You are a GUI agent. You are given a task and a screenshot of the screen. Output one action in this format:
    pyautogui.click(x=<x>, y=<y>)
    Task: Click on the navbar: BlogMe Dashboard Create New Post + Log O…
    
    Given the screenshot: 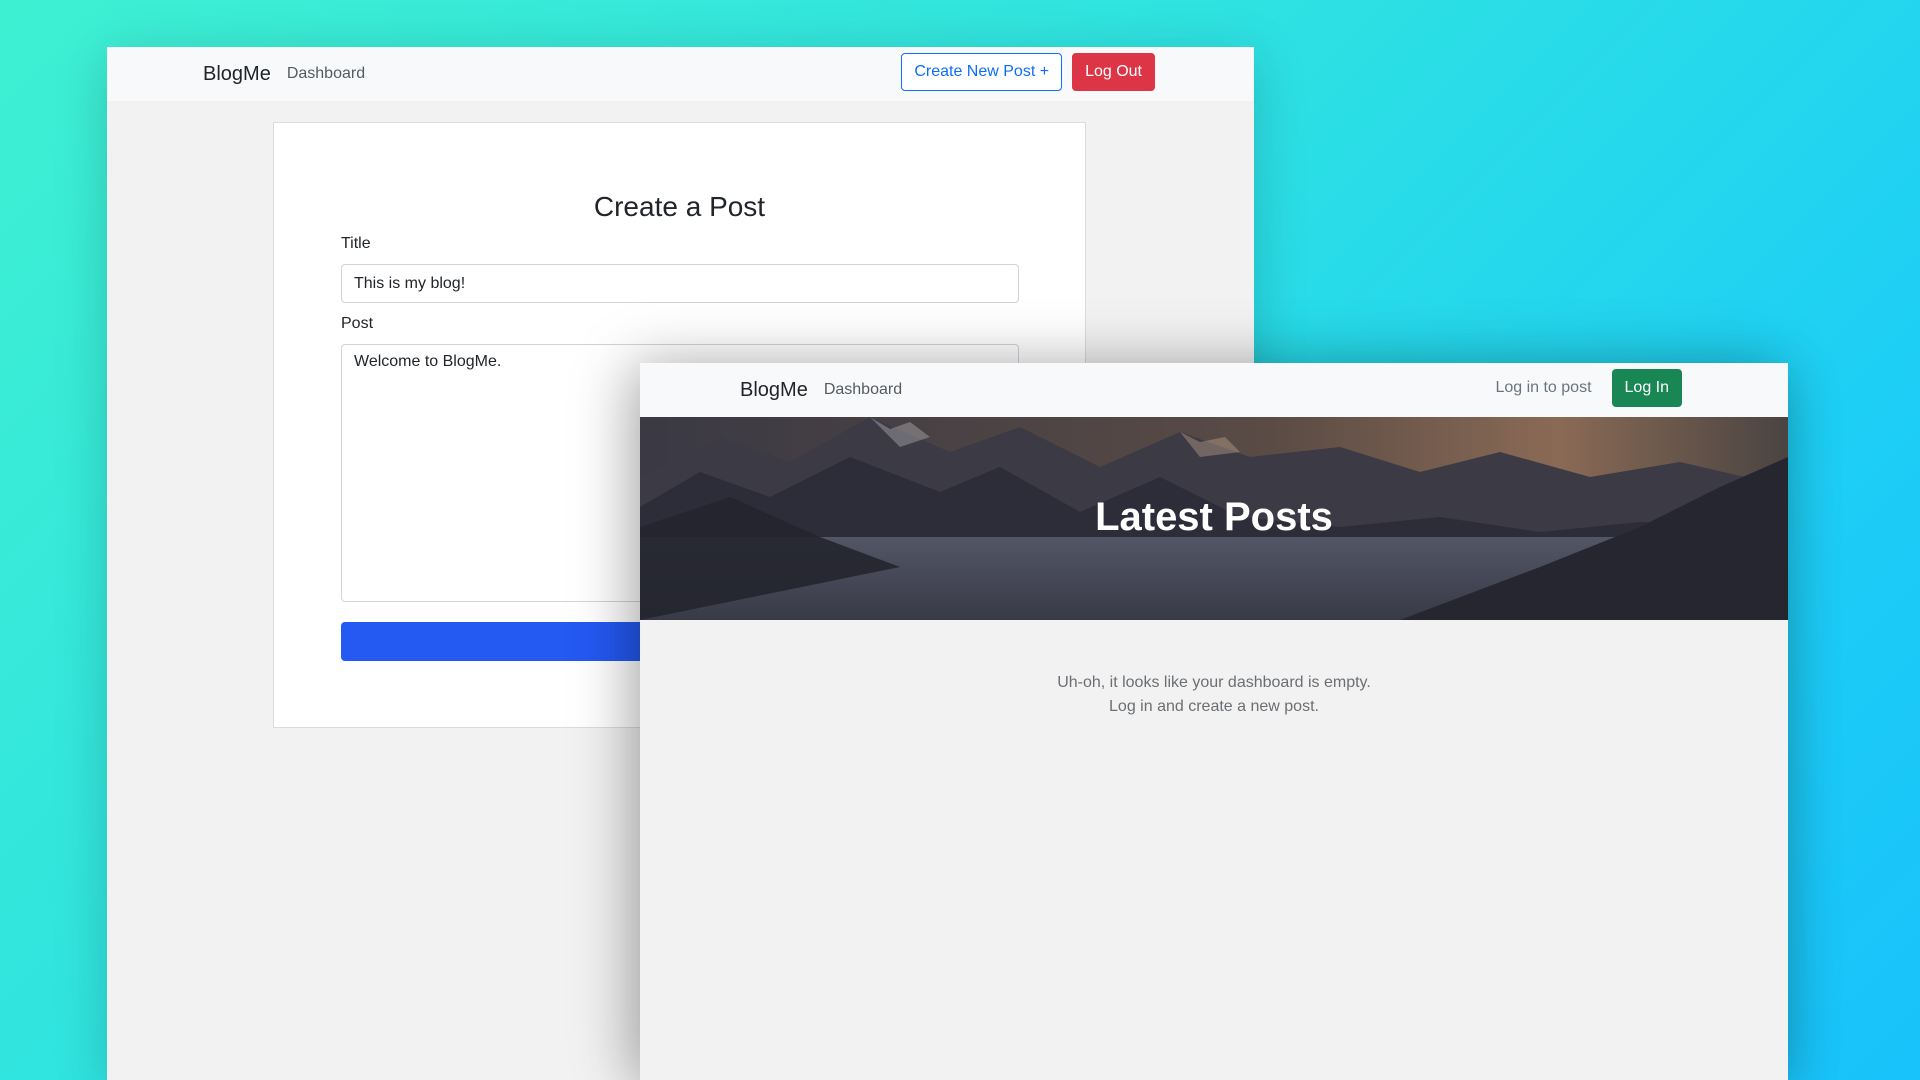 What is the action you would take?
    pyautogui.click(x=680, y=74)
    